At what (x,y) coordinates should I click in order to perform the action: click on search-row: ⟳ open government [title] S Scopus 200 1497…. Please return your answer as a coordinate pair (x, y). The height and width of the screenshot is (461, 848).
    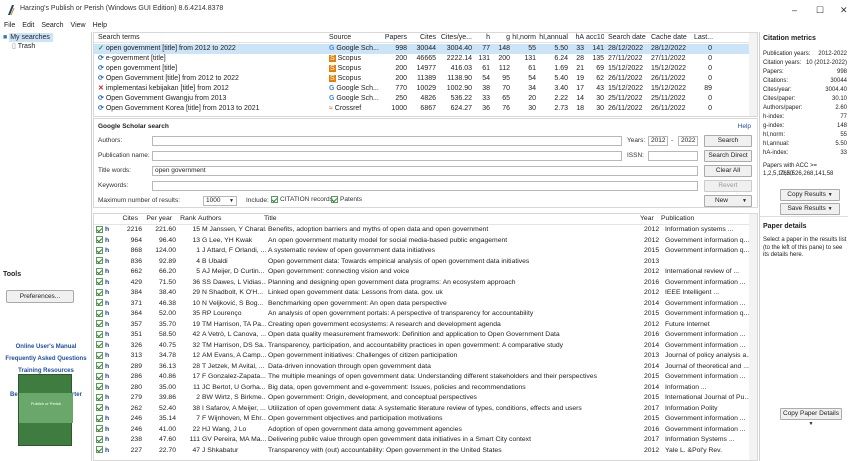
    Looking at the image, I should click on (425, 69).